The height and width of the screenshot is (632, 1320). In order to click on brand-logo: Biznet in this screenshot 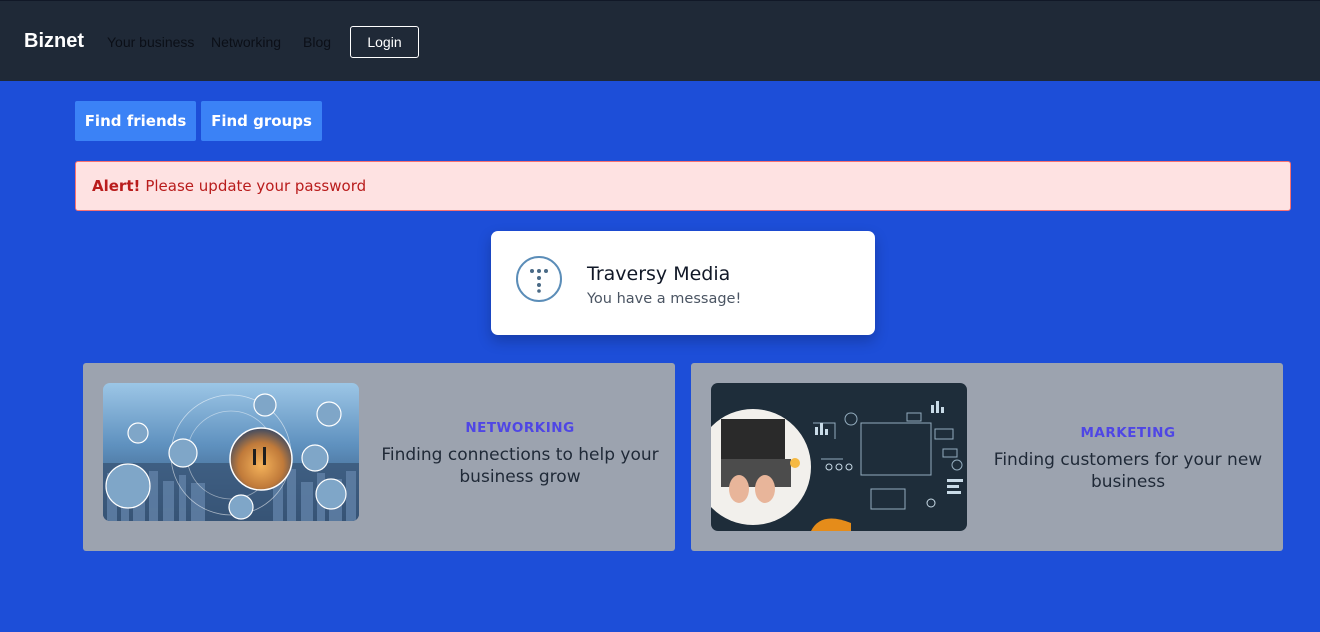, I will do `click(54, 41)`.